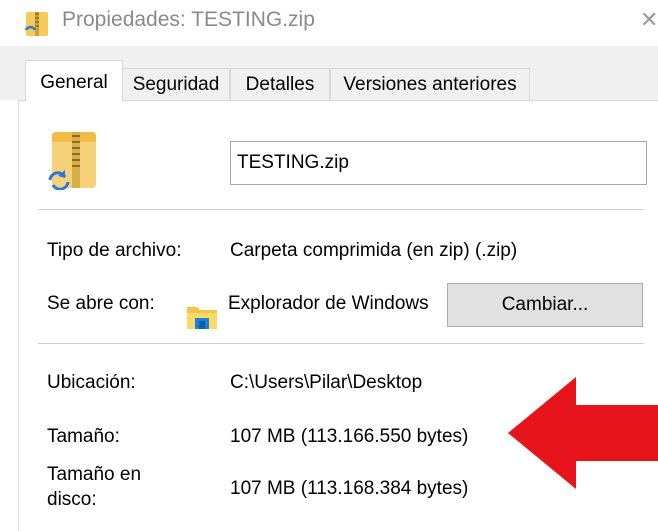 The height and width of the screenshot is (531, 658). What do you see at coordinates (280, 84) in the screenshot?
I see `tab-details: Detalles` at bounding box center [280, 84].